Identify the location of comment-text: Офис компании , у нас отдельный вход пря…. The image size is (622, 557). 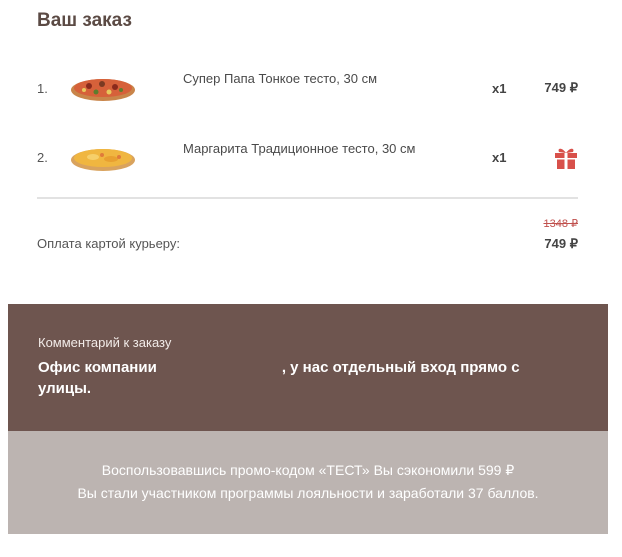
(281, 378).